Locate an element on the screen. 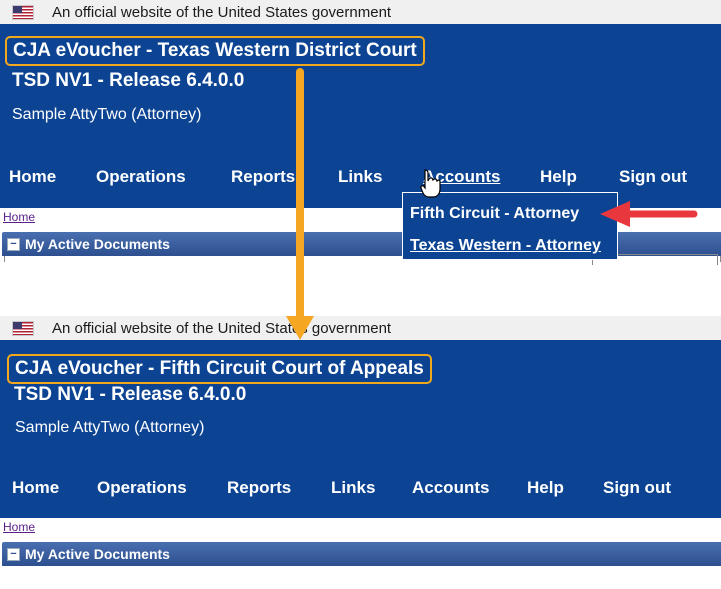  my-active-documents-header: − My Active Documents is located at coordinates (361, 554).